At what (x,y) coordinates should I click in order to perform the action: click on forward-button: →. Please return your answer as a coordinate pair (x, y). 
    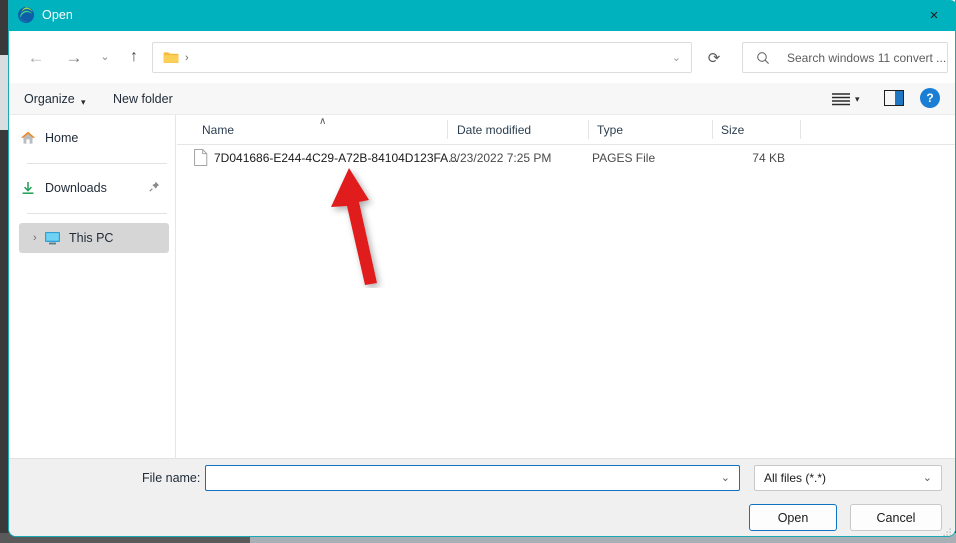
    Looking at the image, I should click on (74, 57).